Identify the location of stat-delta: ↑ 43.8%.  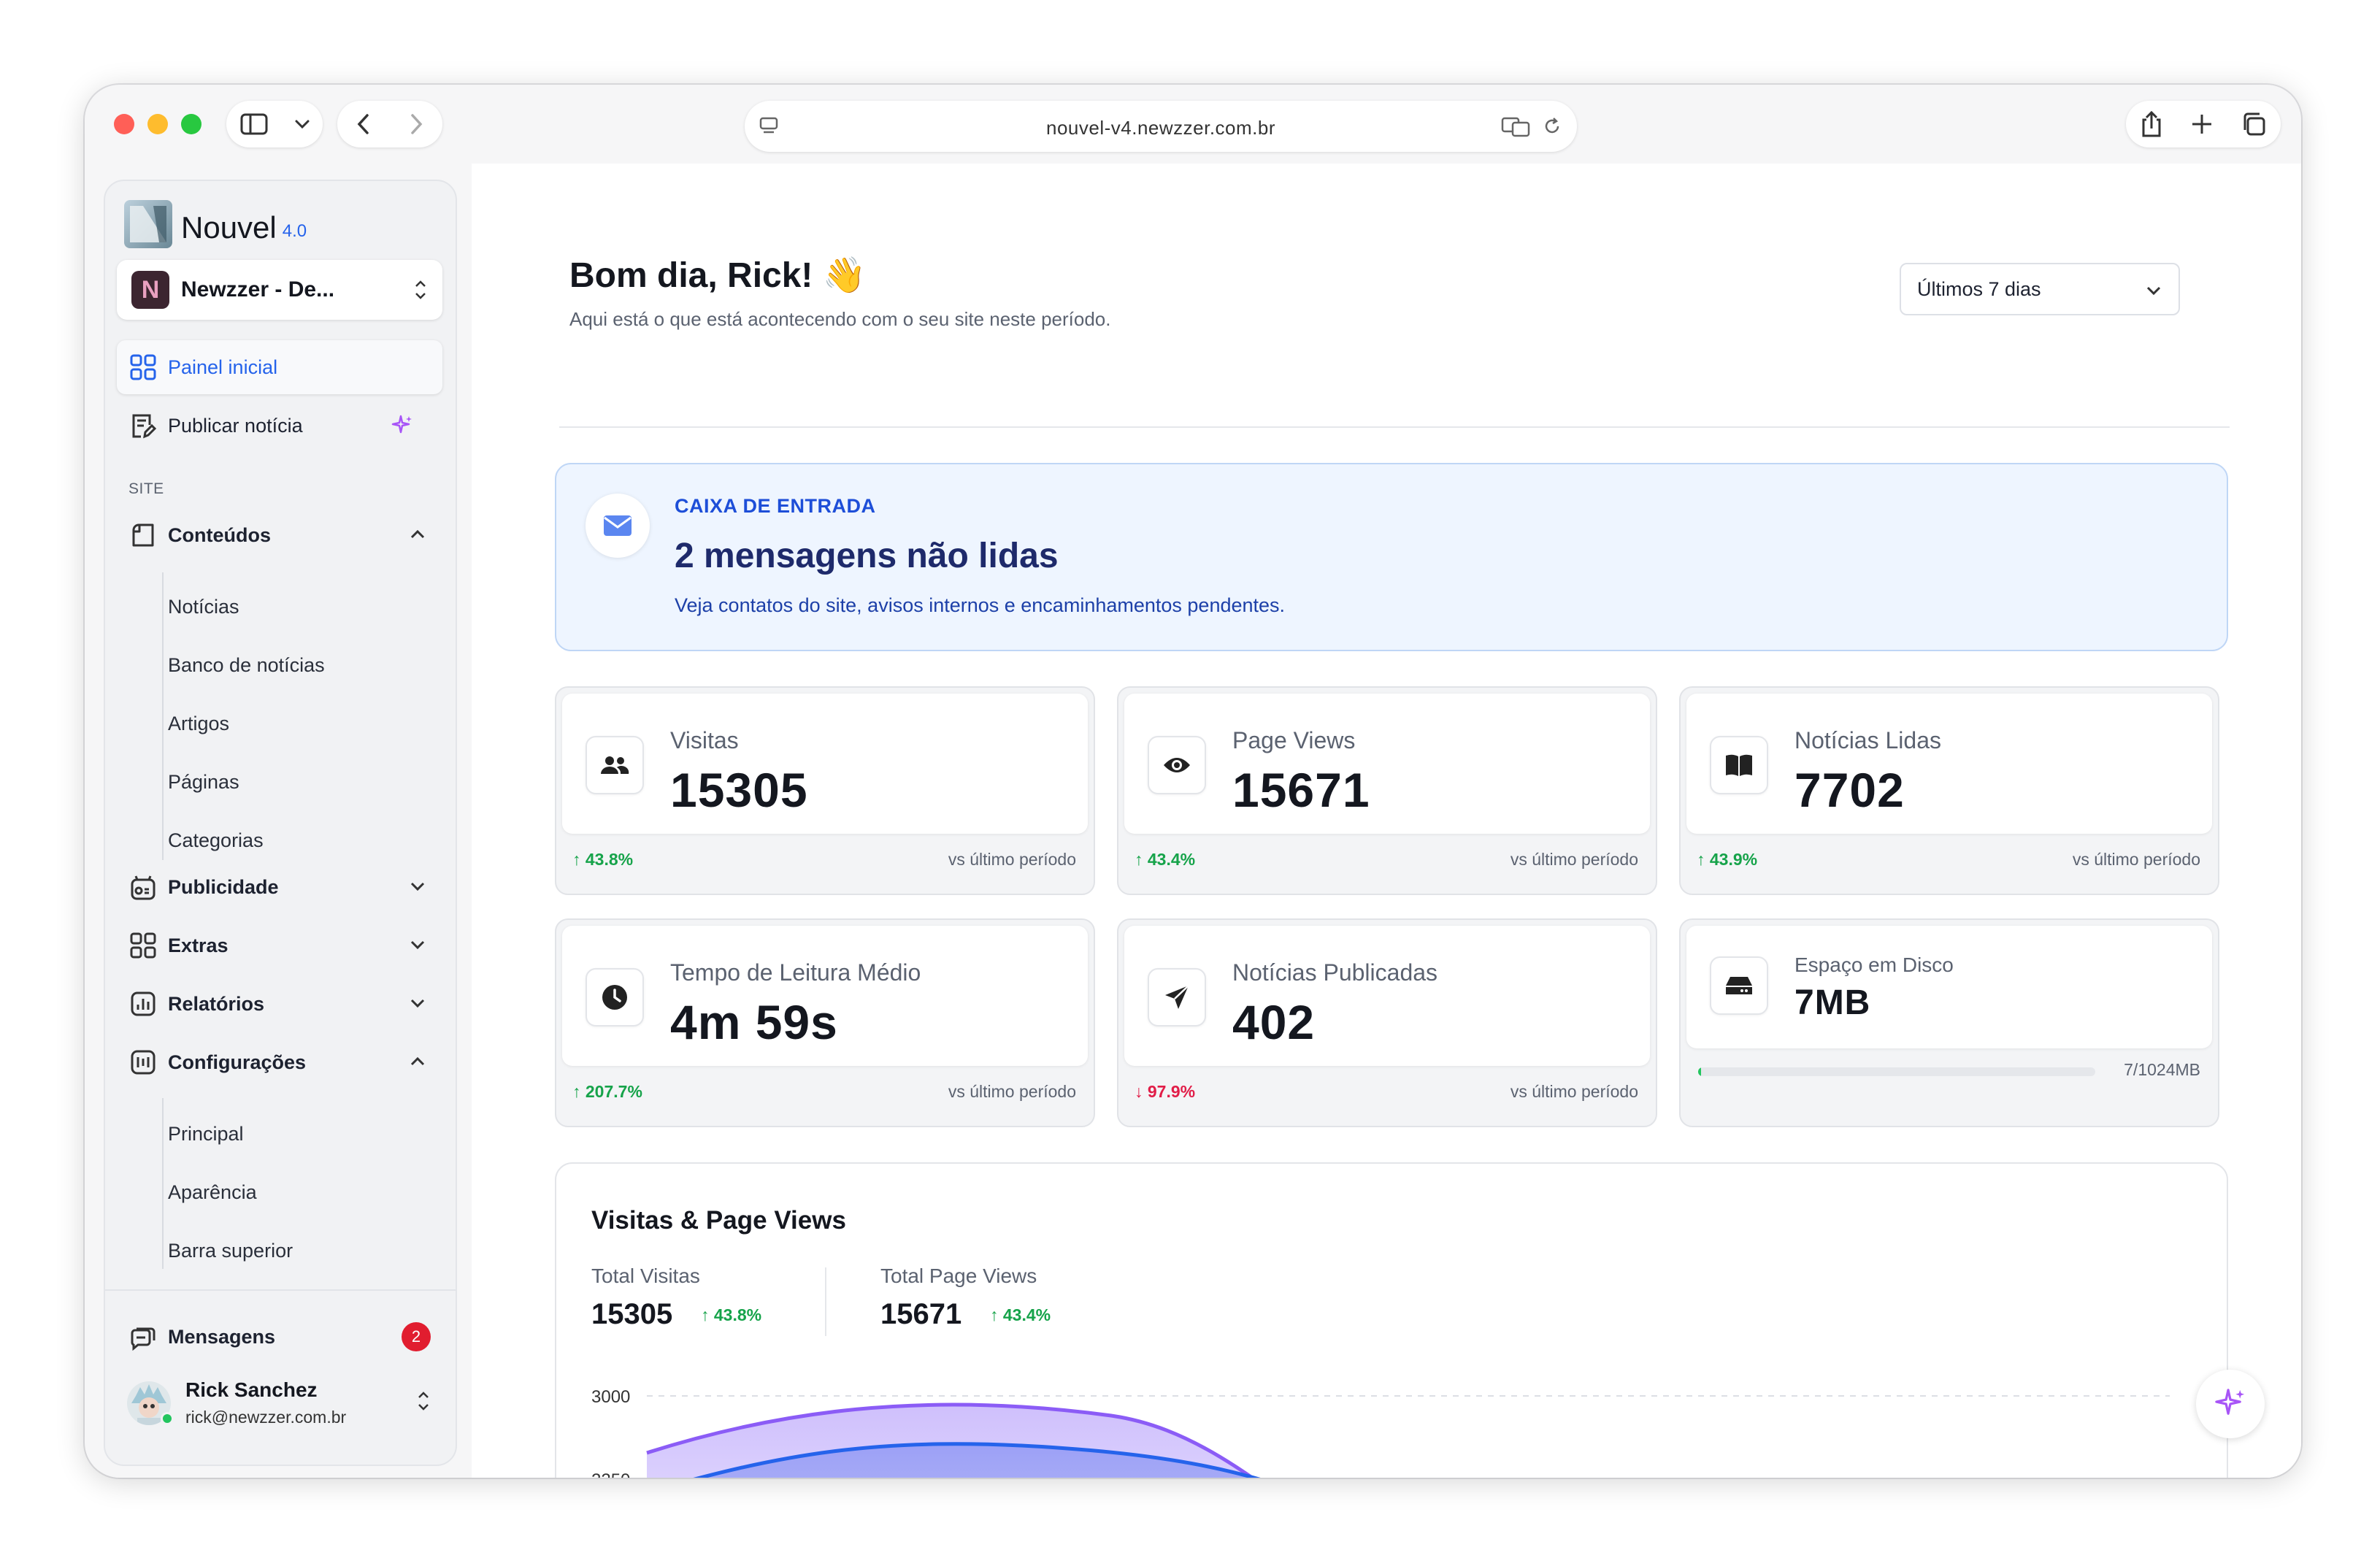
(603, 859).